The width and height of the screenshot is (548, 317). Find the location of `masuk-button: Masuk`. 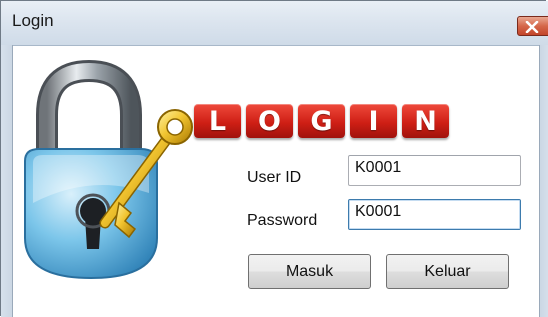

masuk-button: Masuk is located at coordinates (309, 271).